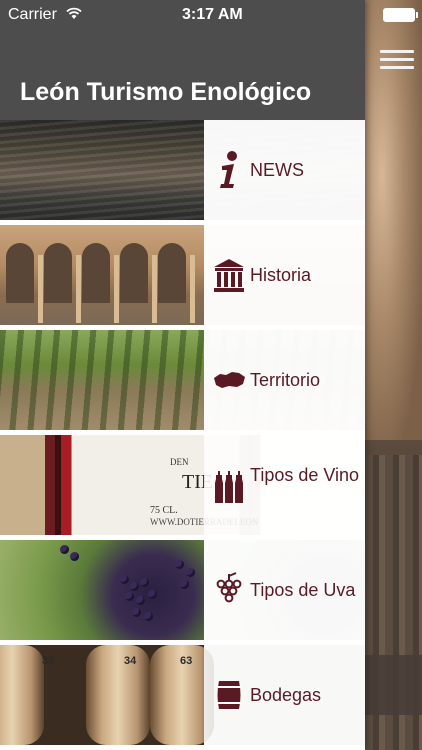 The width and height of the screenshot is (422, 750). Describe the element at coordinates (305, 475) in the screenshot. I see `menu-item-label: Tipos de Vino` at that location.